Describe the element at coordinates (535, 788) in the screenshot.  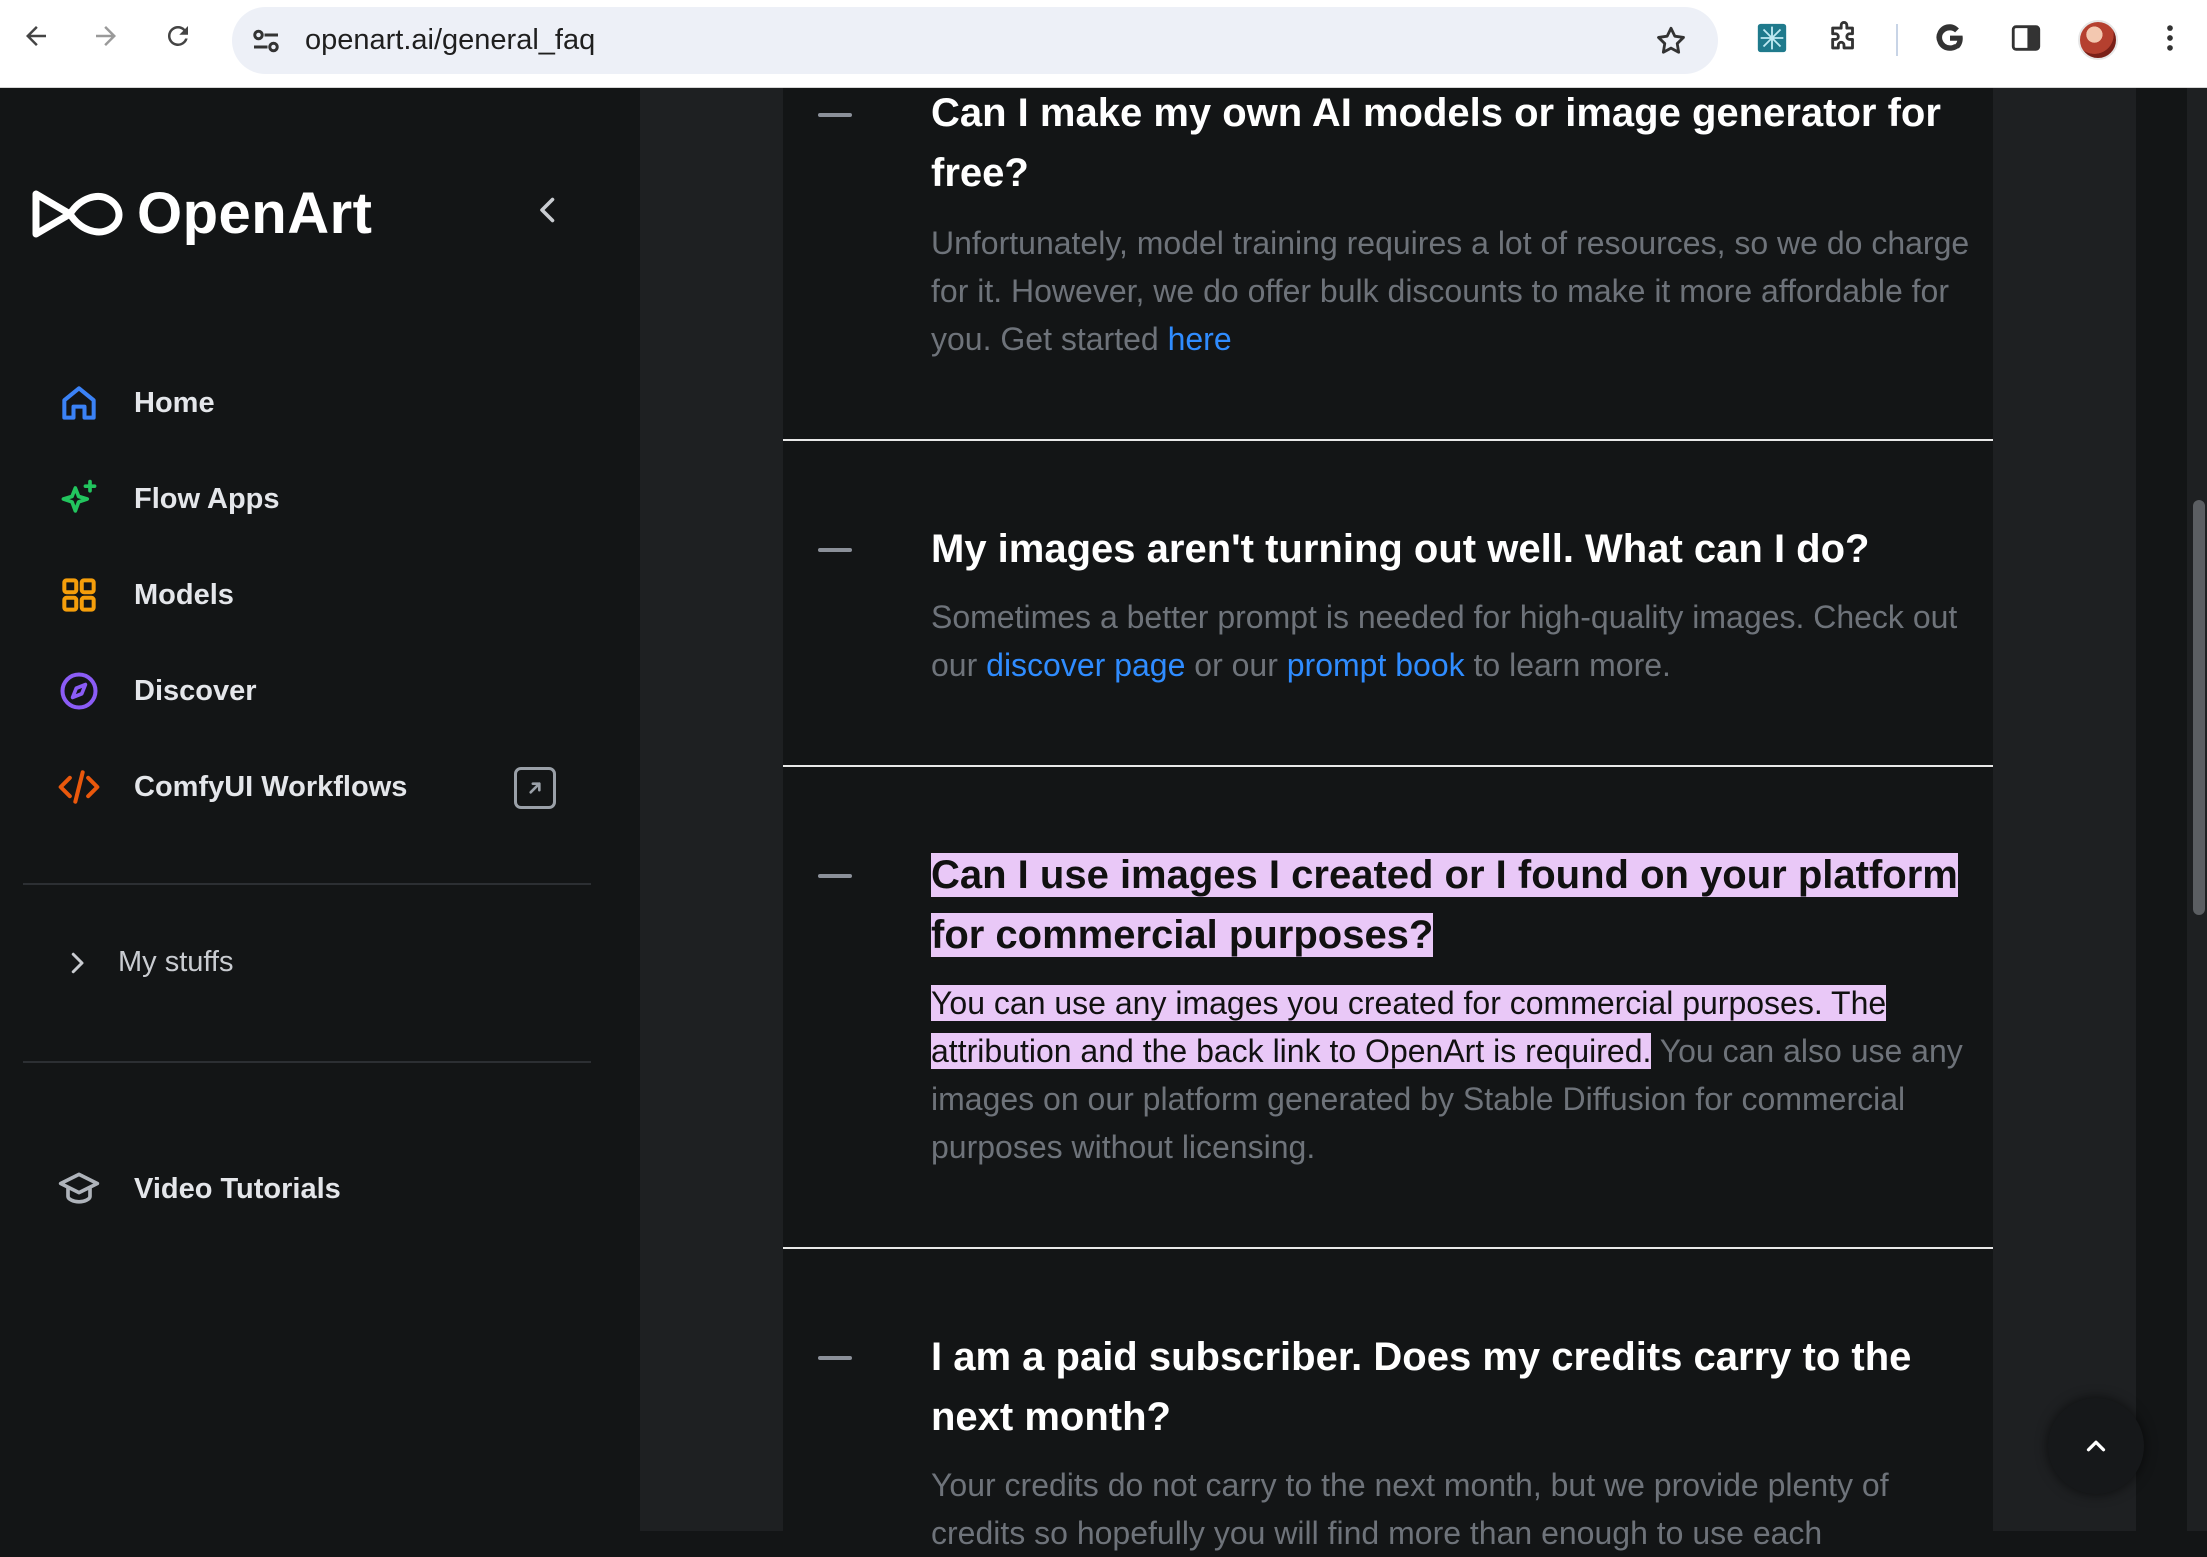
I see `external-link-icon` at that location.